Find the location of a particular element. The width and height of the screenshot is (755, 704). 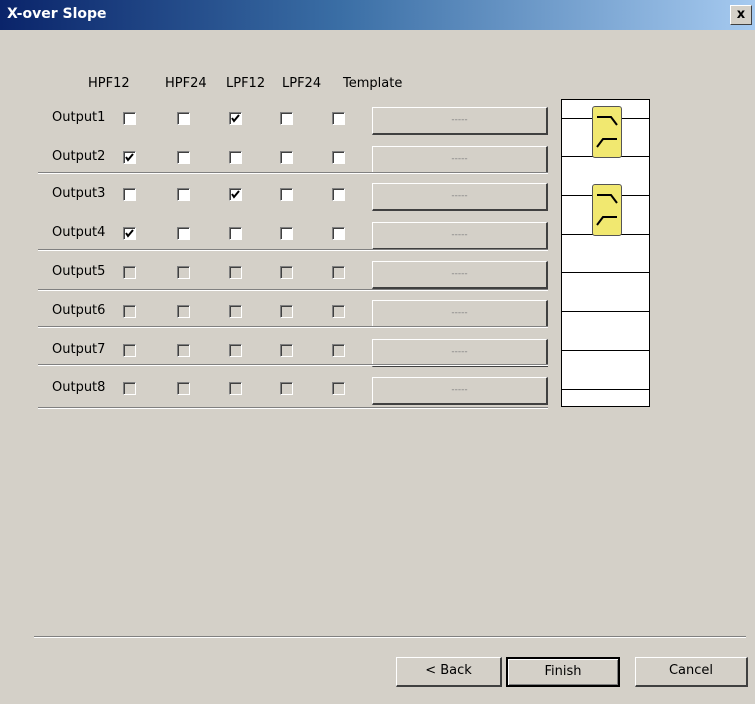

checkbox-lpf24-output2 is located at coordinates (286, 157).